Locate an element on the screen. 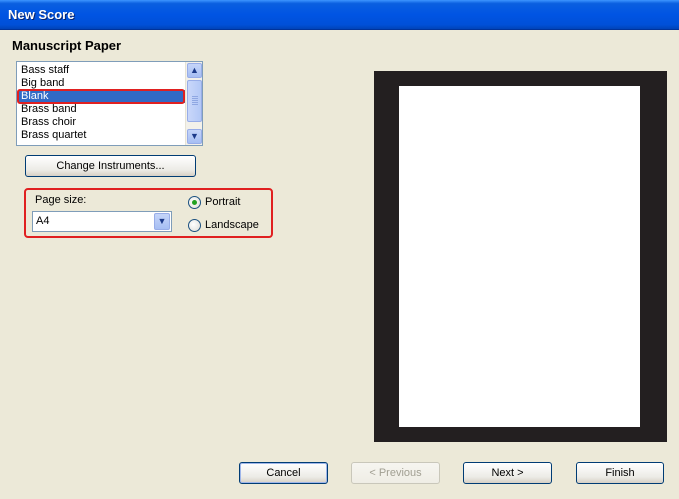 The height and width of the screenshot is (499, 679). page-size-value: A4 is located at coordinates (43, 221).